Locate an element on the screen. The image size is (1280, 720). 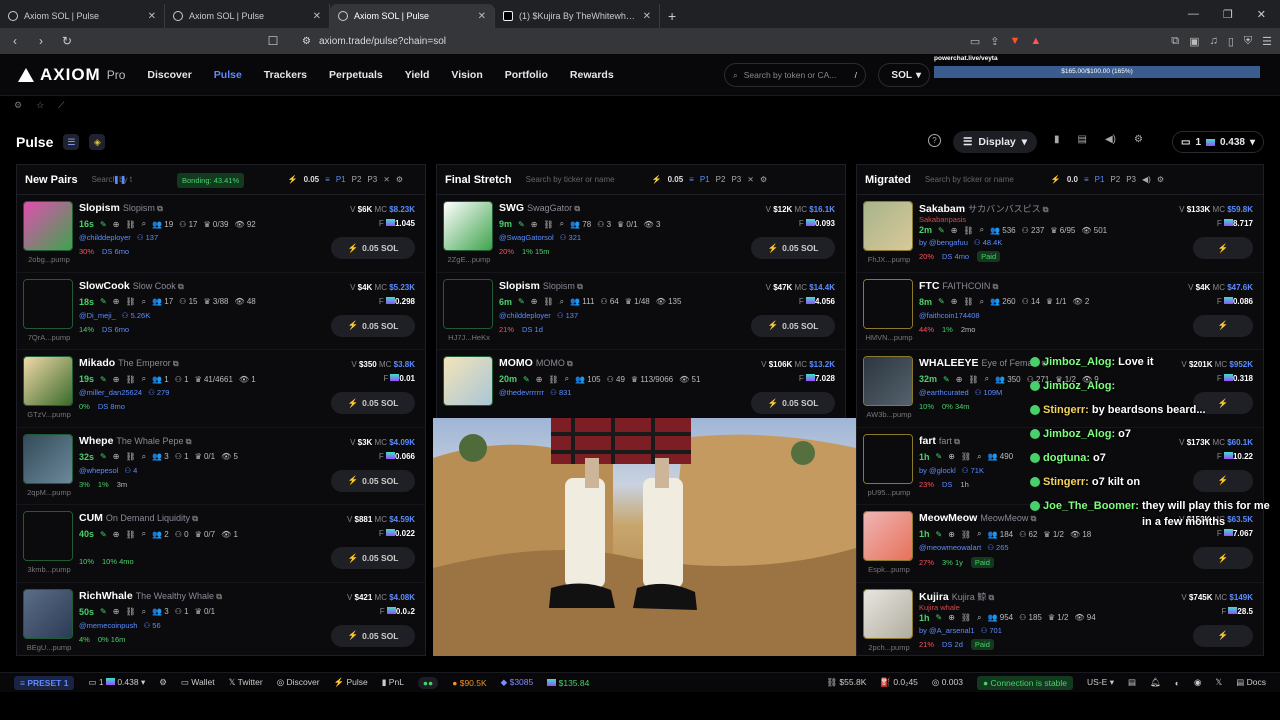
token-name: RichWhale The Wealthy Whale ⧉ is located at coordinates (150, 596).